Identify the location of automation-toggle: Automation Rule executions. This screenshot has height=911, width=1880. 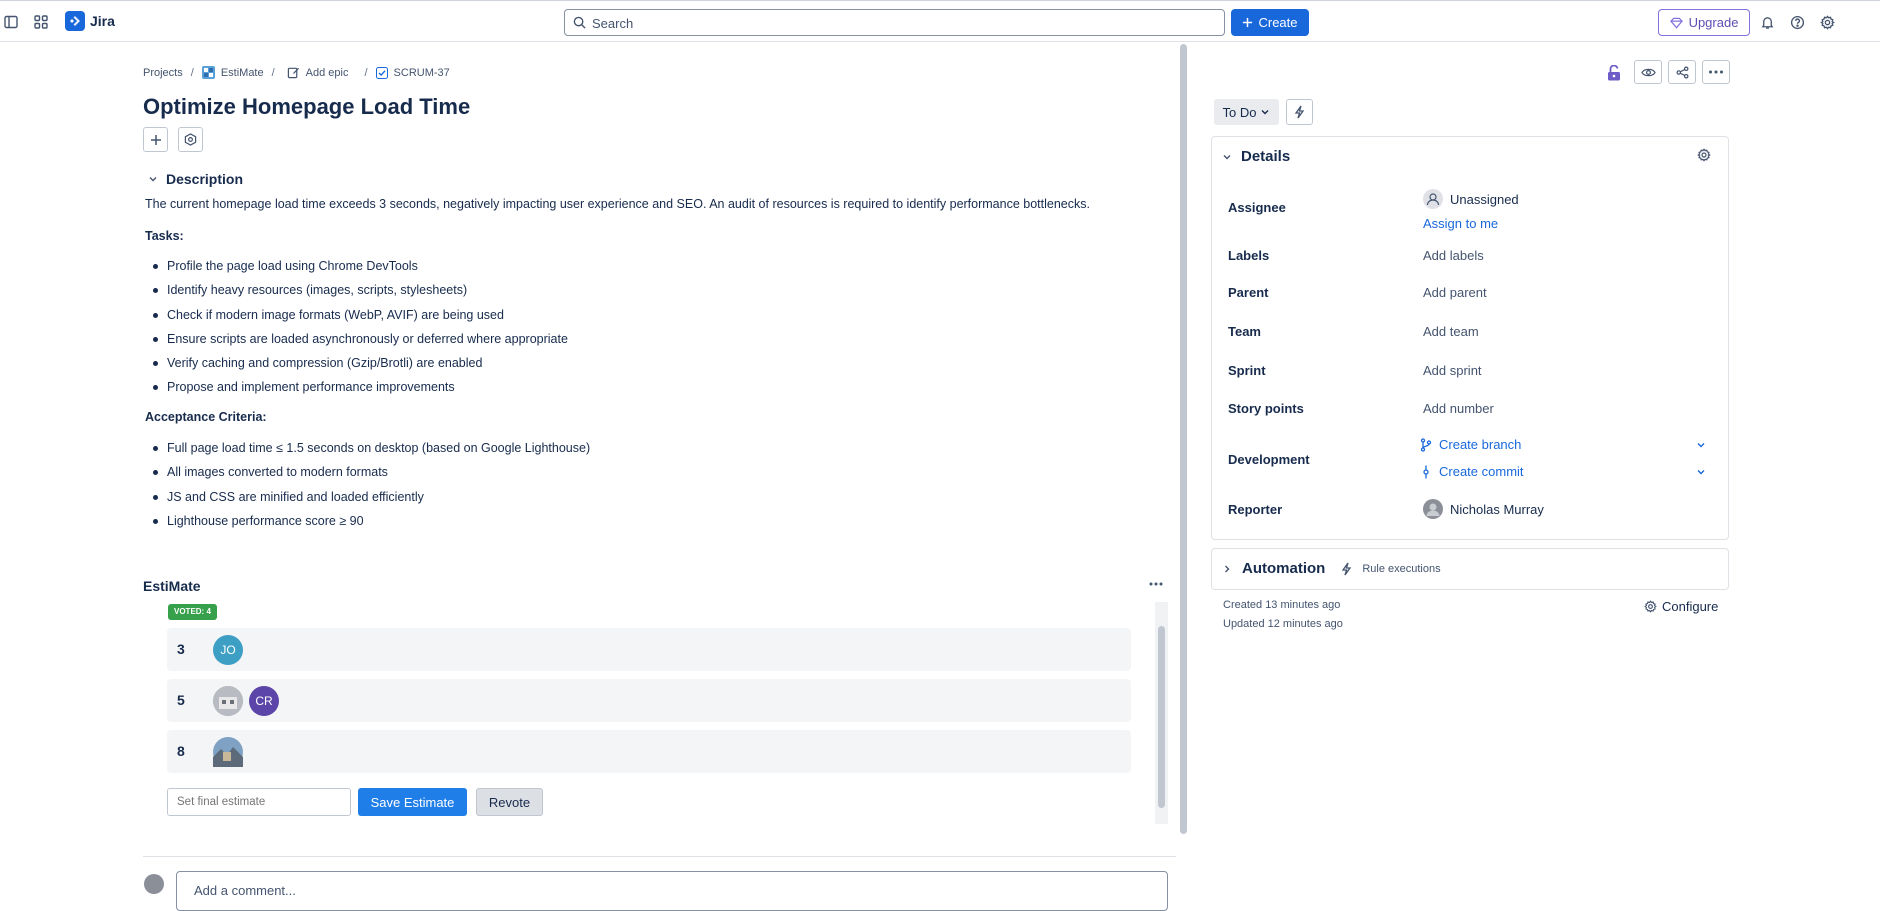
(1331, 568).